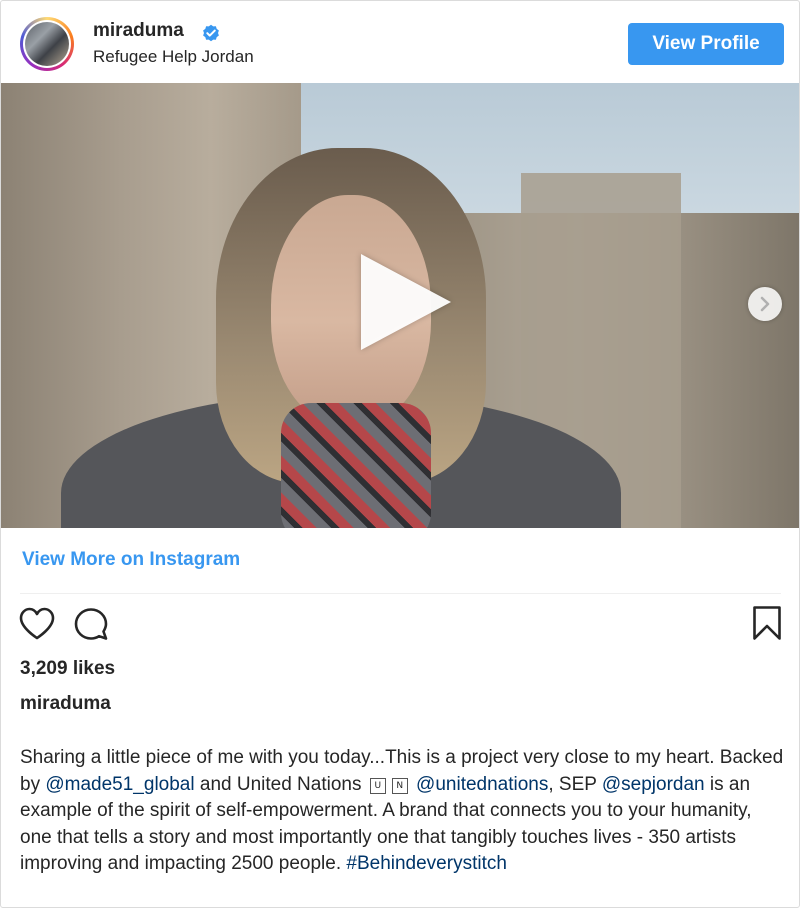  What do you see at coordinates (400, 593) in the screenshot?
I see `divider` at bounding box center [400, 593].